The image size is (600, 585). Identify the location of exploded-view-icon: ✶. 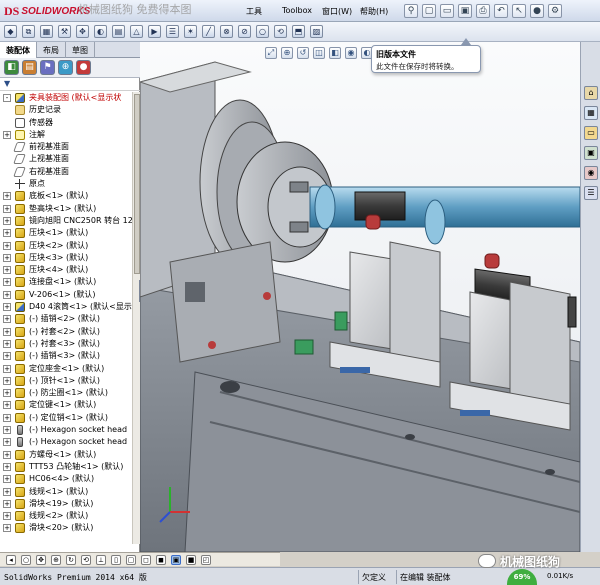
(190, 31).